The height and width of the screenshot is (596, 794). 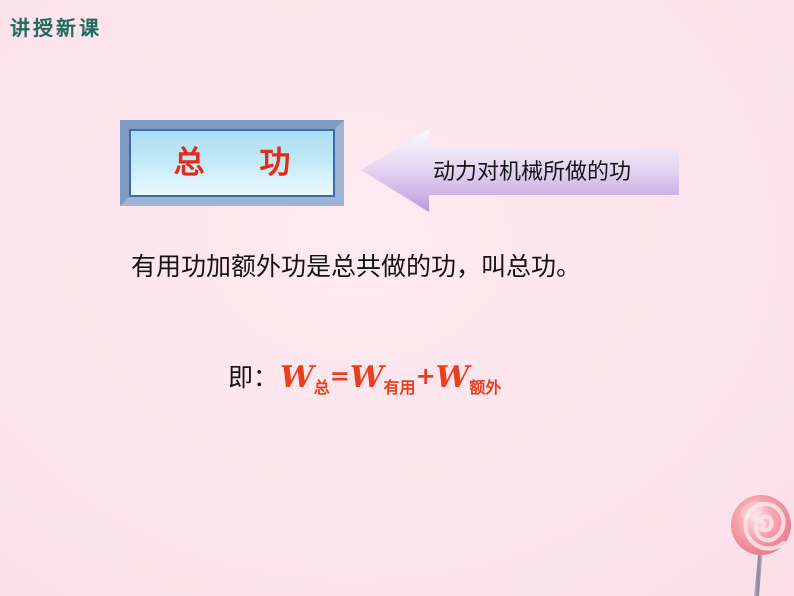 I want to click on formula-prefix: 即：, so click(x=253, y=377).